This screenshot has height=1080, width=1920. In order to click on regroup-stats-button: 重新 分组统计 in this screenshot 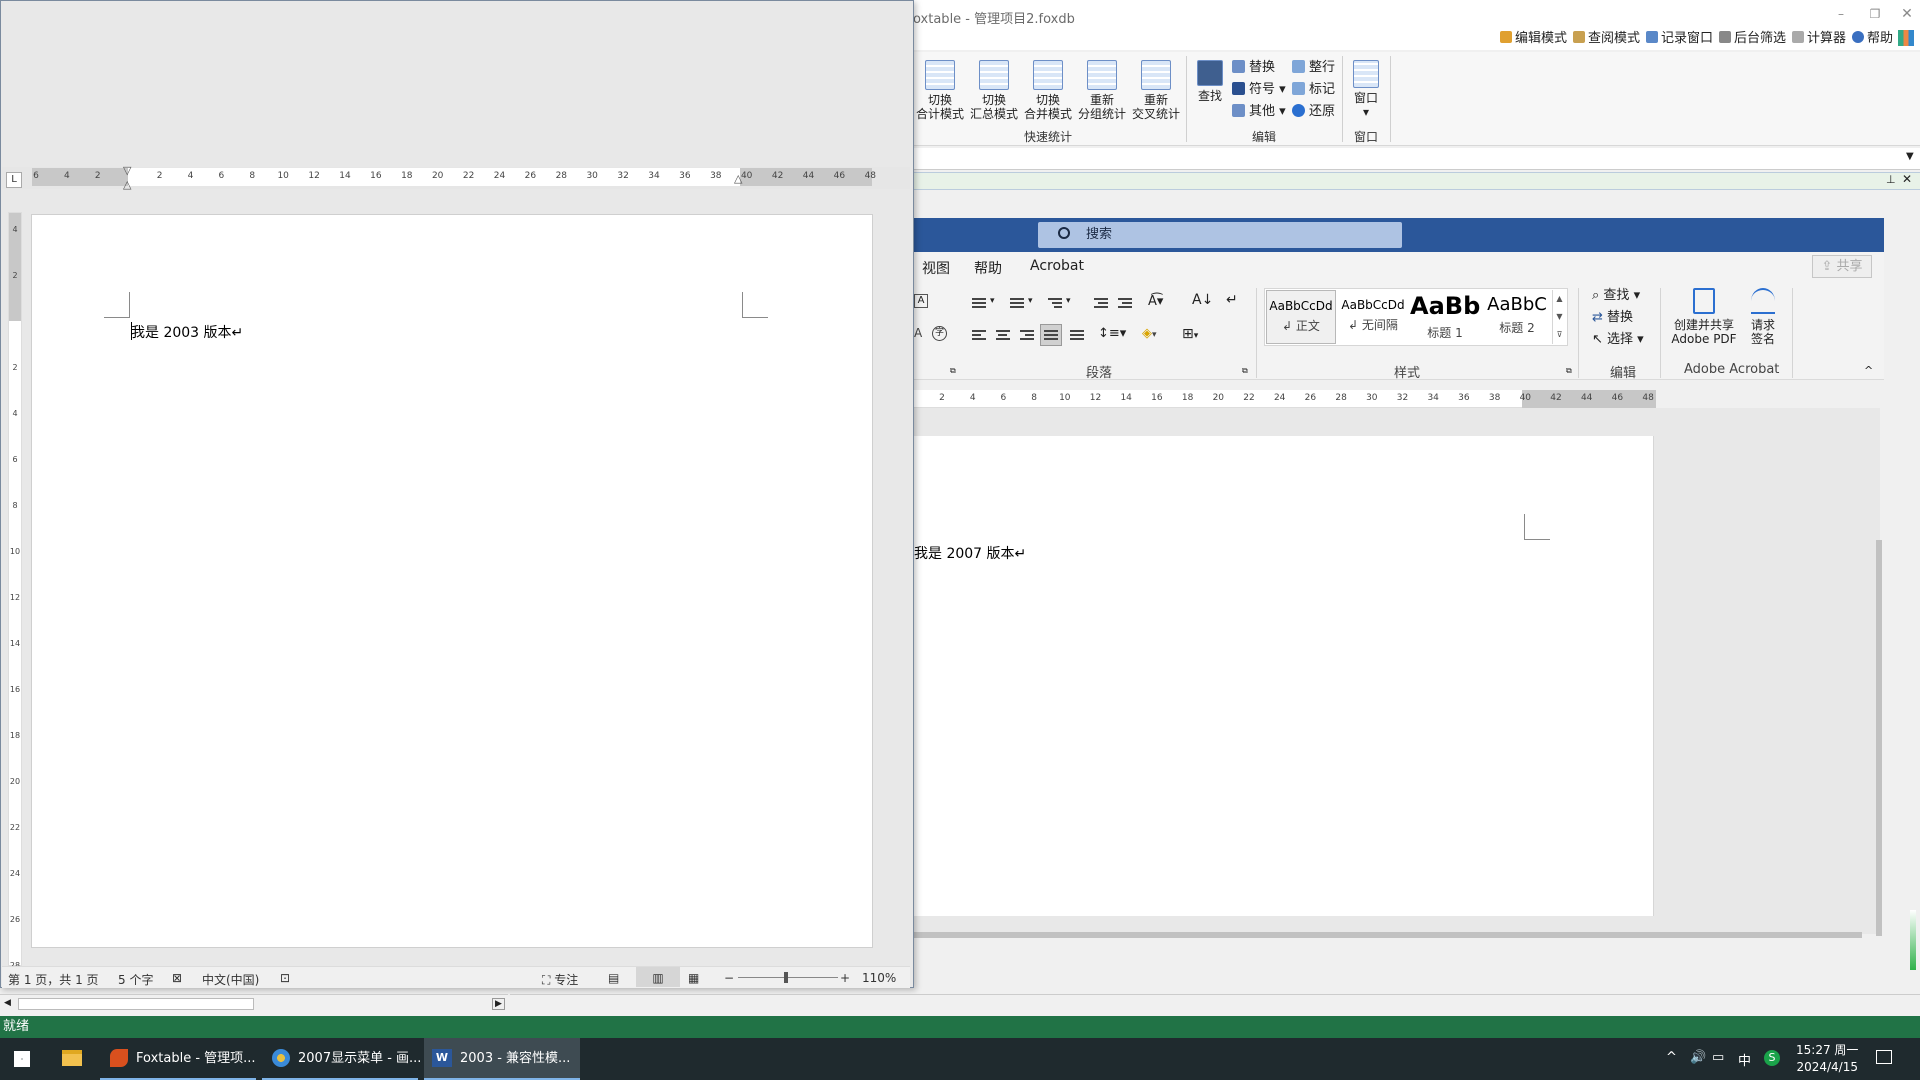, I will do `click(1102, 90)`.